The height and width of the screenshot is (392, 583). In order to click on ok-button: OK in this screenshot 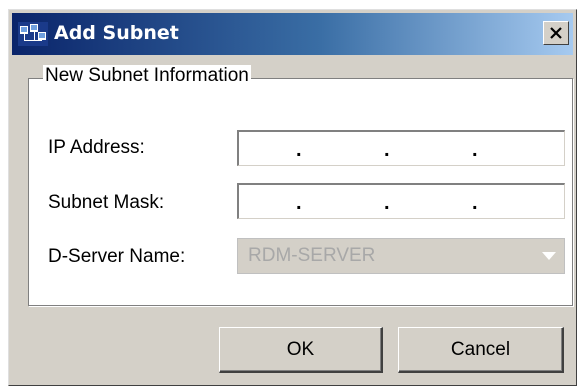, I will do `click(301, 350)`.